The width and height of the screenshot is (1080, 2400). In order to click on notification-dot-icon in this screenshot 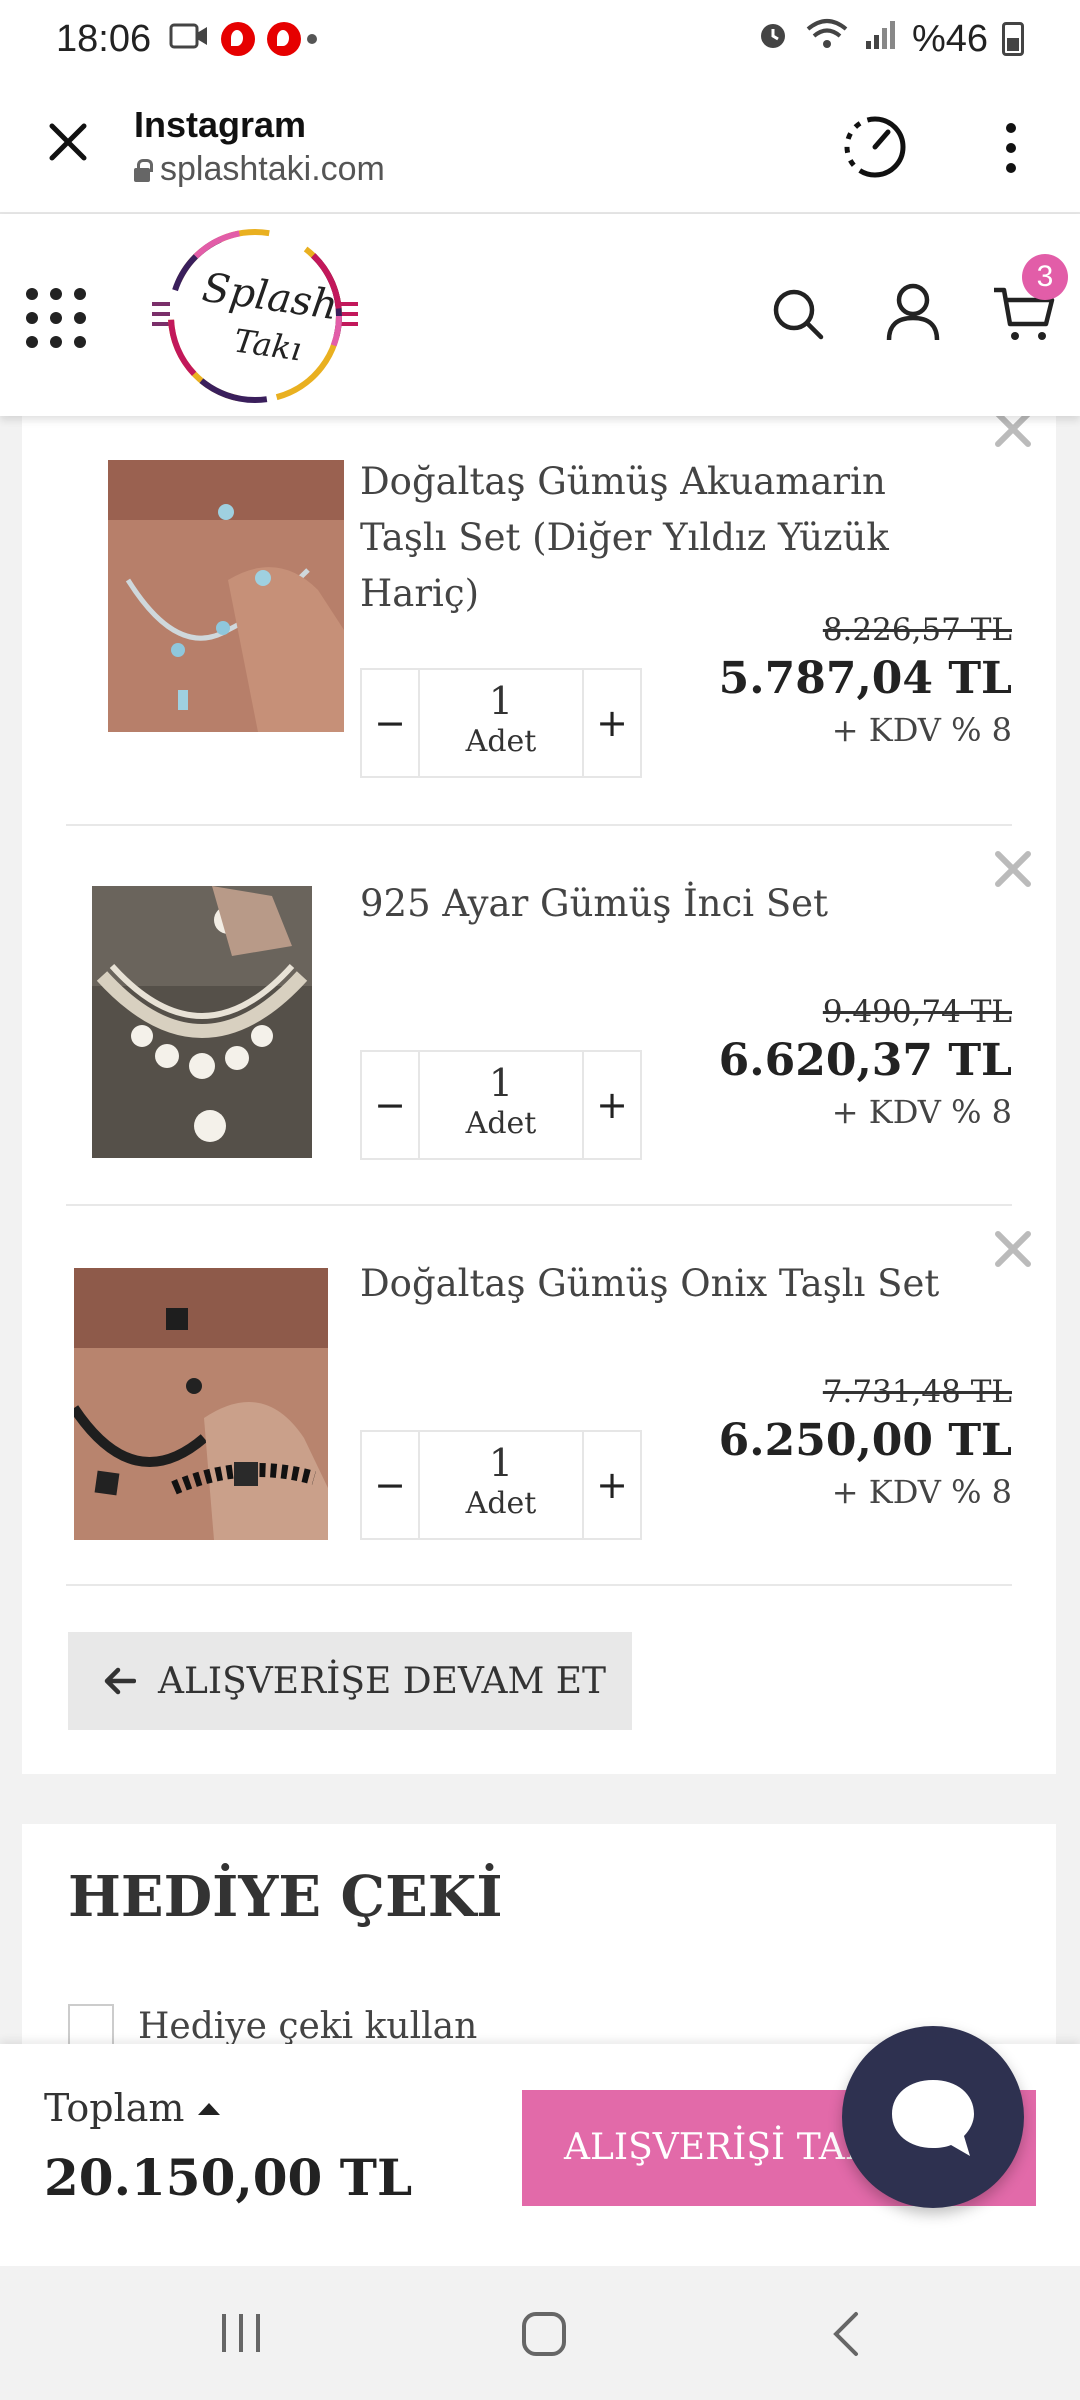, I will do `click(312, 39)`.